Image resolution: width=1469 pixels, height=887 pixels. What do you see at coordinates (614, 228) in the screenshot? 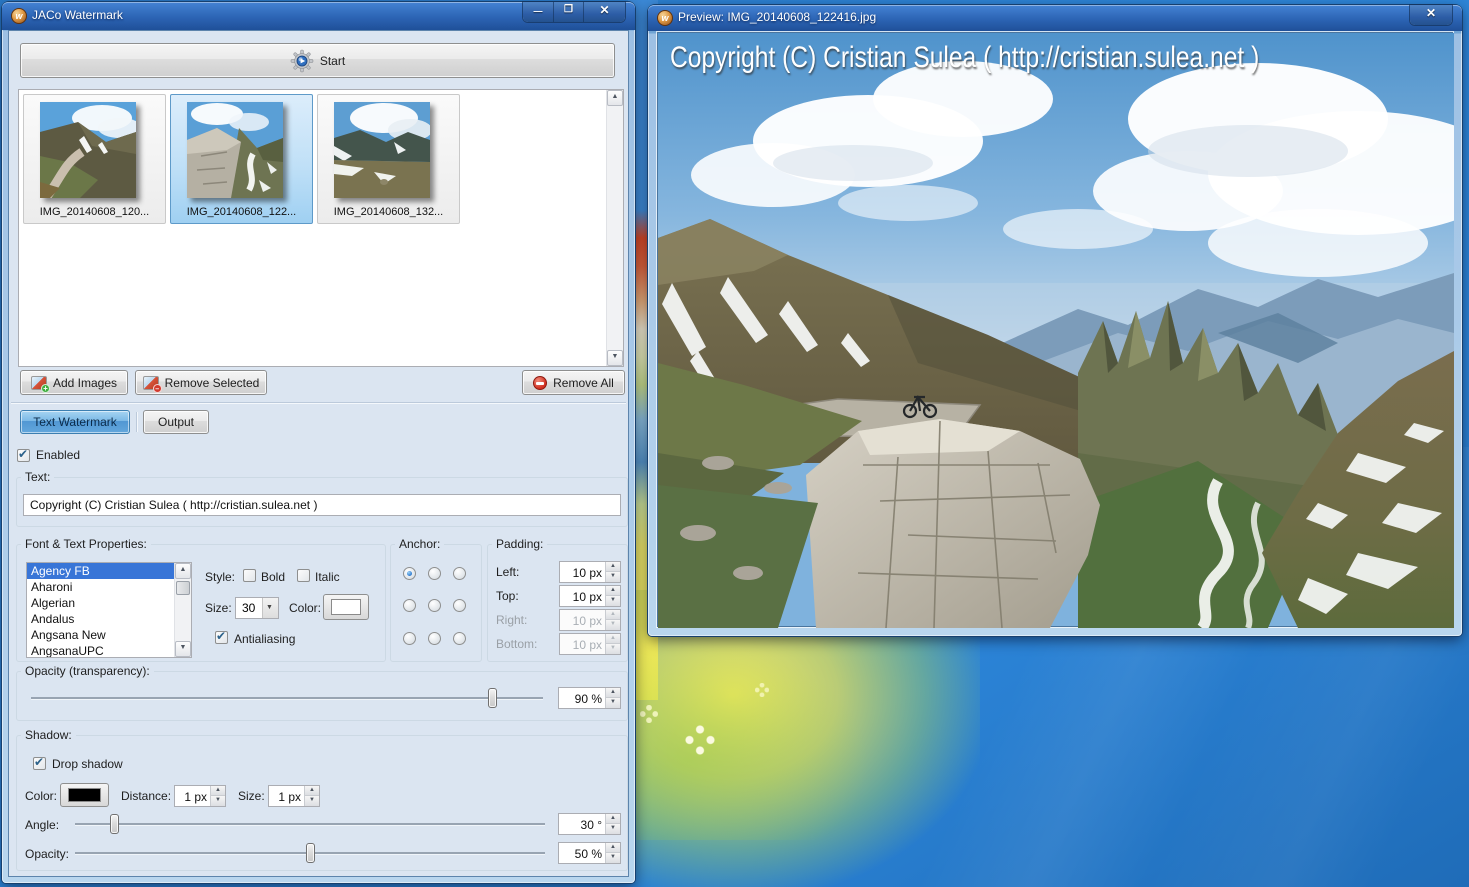
I see `image-list-scrollbar` at bounding box center [614, 228].